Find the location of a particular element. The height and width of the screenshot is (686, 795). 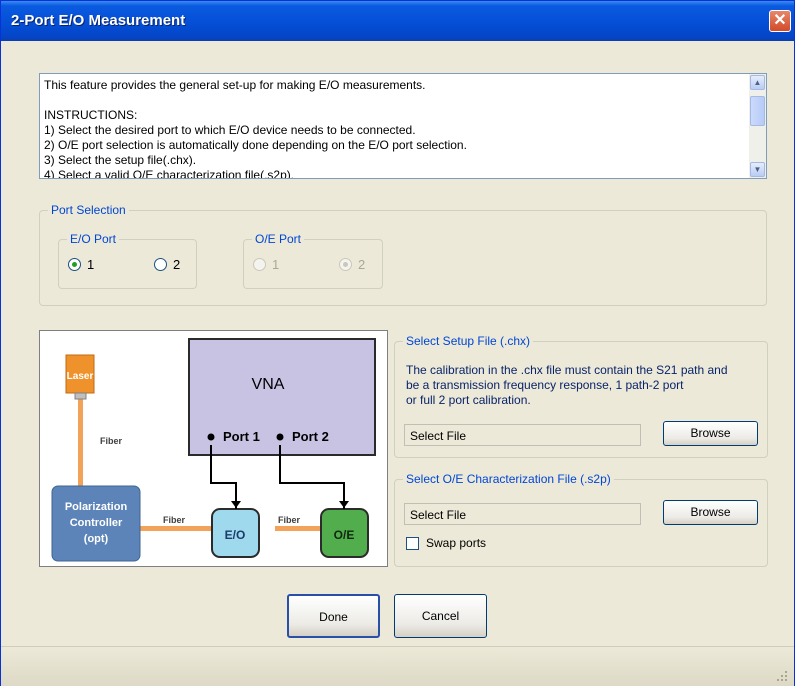

window-title: 2-Port E/O Measurement is located at coordinates (98, 20).